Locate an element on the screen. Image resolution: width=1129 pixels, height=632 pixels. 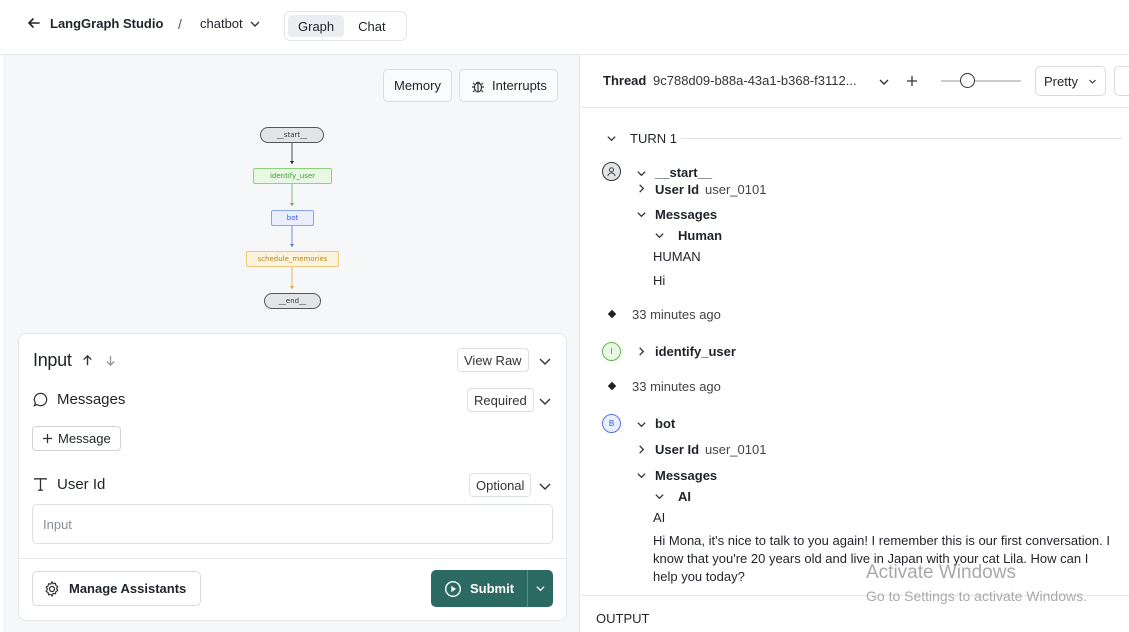
human-header: Human is located at coordinates (700, 235).